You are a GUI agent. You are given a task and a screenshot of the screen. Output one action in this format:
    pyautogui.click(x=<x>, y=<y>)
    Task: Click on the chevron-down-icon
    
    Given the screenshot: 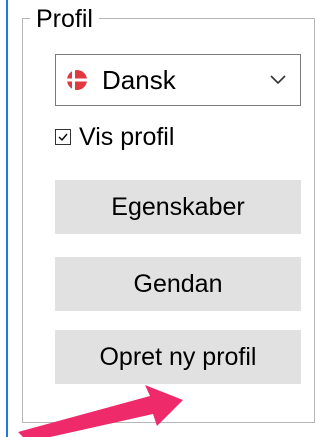 What is the action you would take?
    pyautogui.click(x=278, y=79)
    